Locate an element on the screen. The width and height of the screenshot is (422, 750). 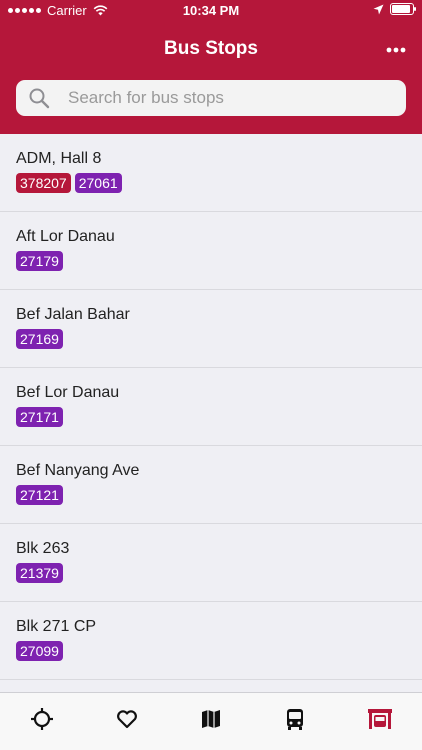
stop-code-badge: 27171 is located at coordinates (39, 417).